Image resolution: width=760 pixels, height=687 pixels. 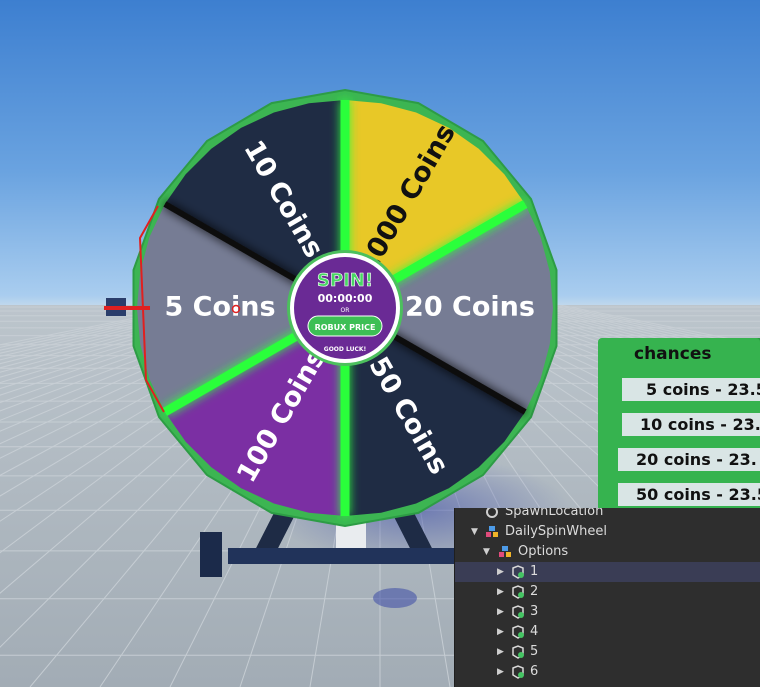 I want to click on tree-item-option-1: ▶ 1, so click(x=607, y=572).